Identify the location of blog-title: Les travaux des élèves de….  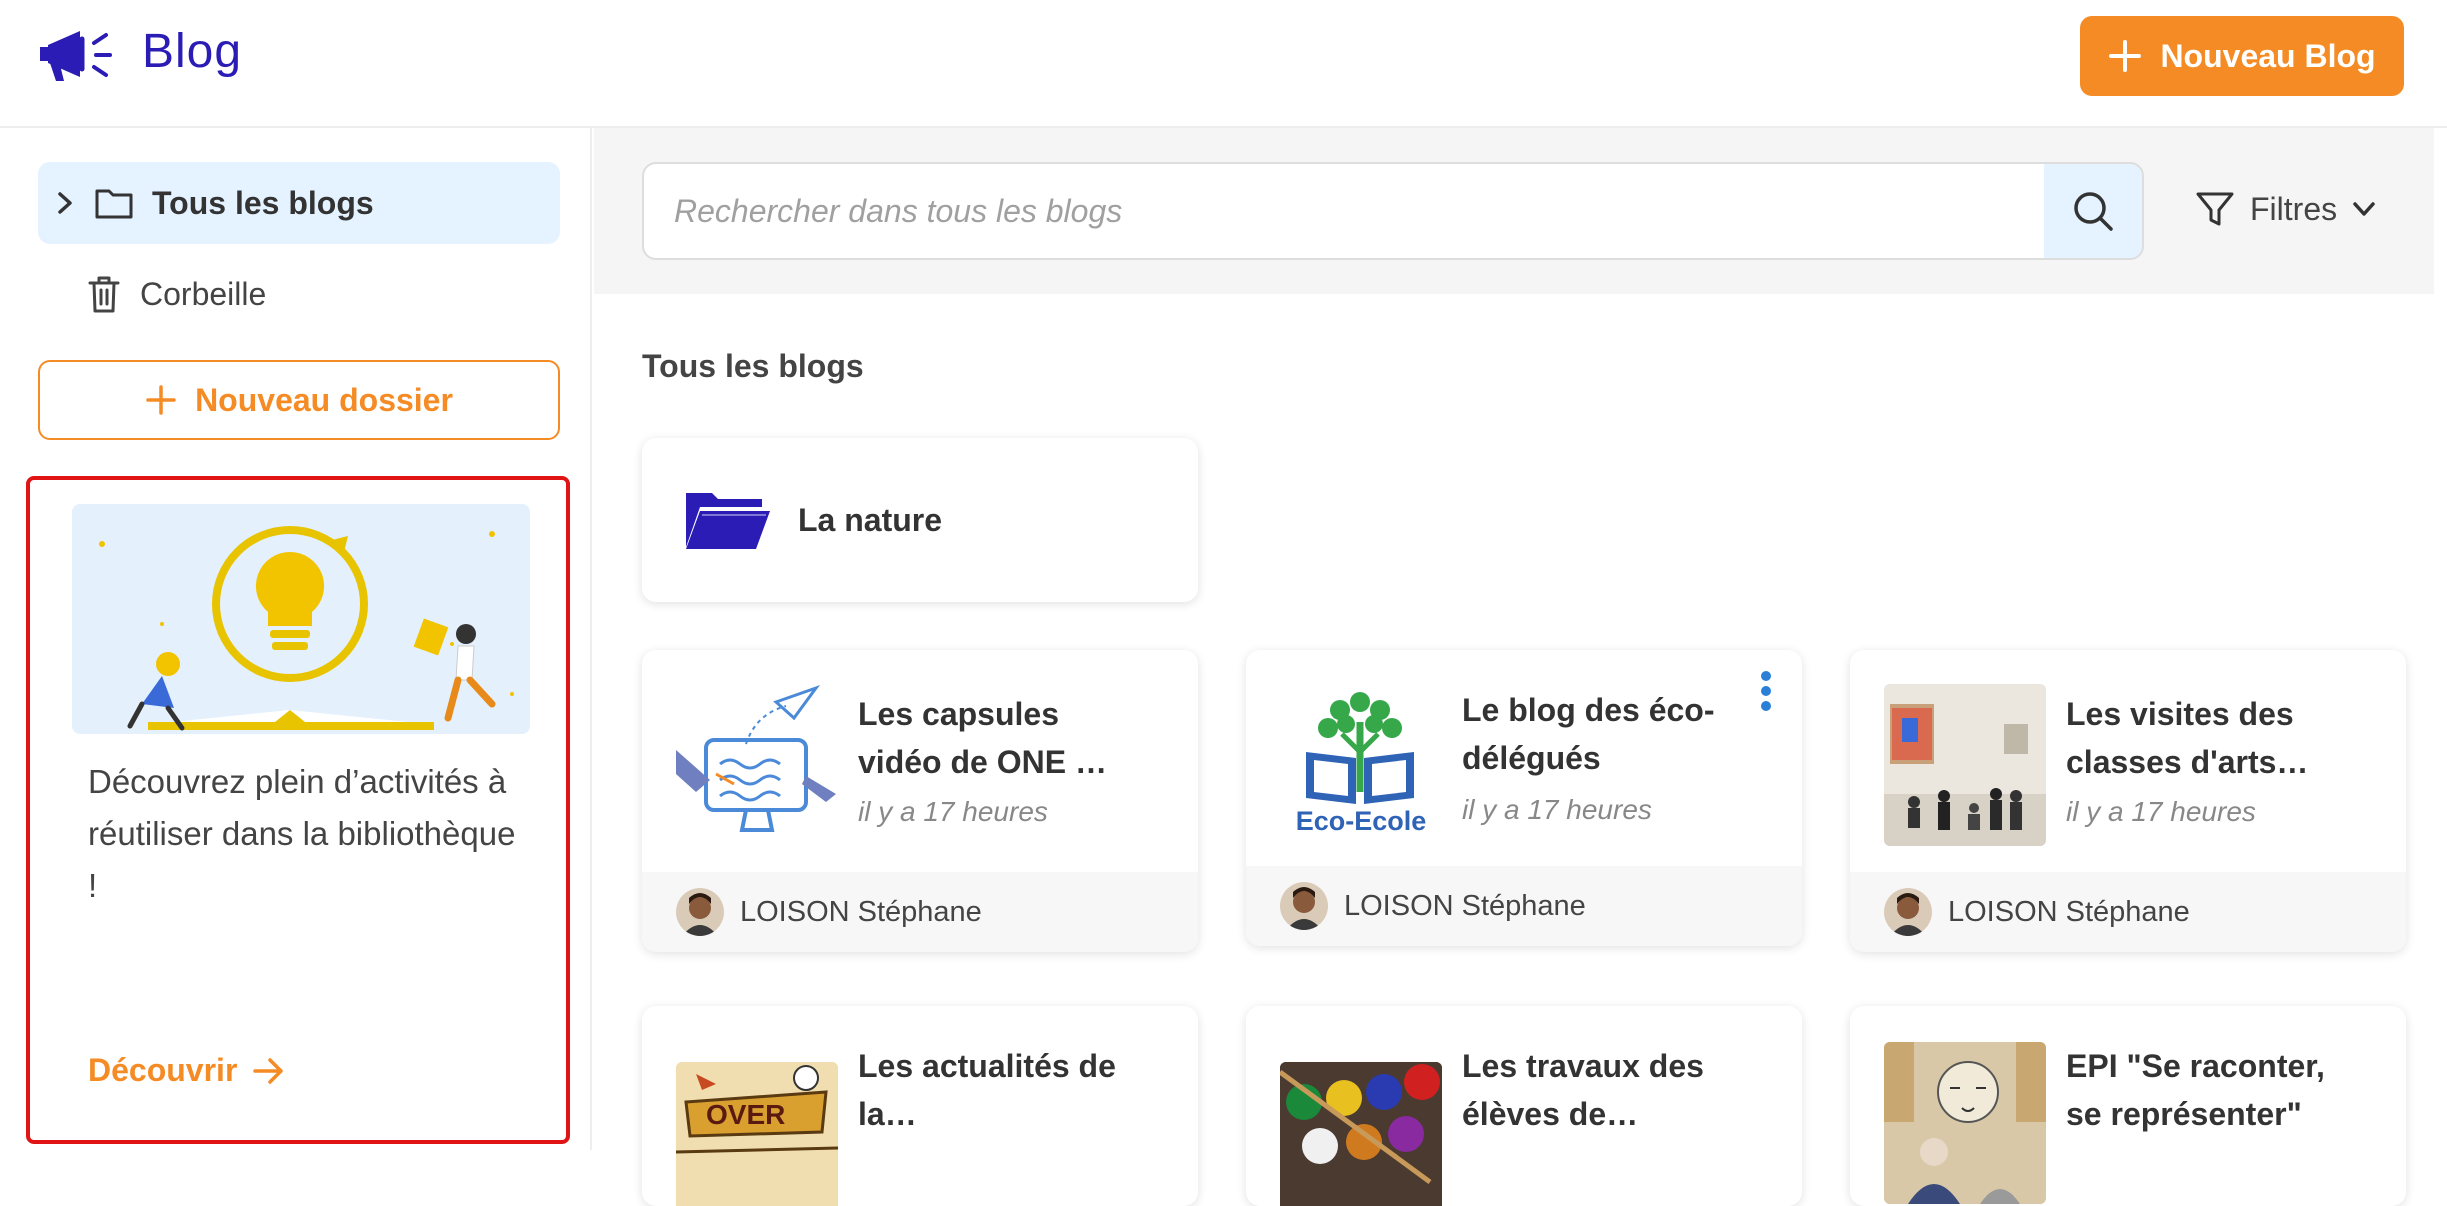
(1583, 1090).